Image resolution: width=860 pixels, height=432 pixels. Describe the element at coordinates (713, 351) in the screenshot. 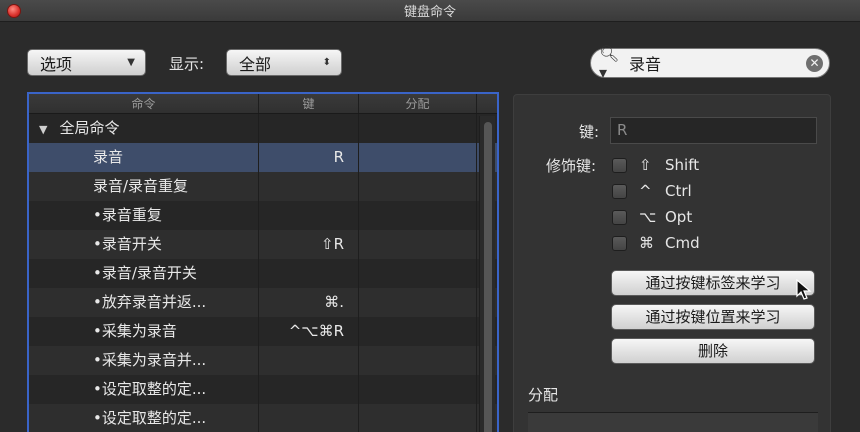

I see `delete-button: 删除` at that location.